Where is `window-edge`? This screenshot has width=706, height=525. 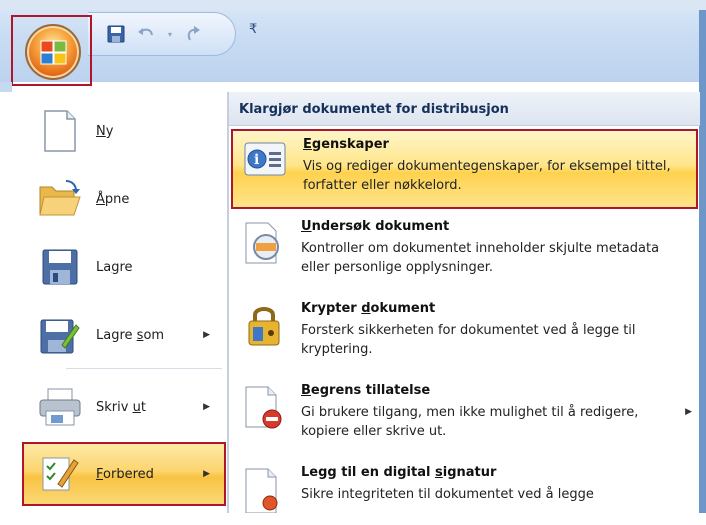
window-edge is located at coordinates (702, 261).